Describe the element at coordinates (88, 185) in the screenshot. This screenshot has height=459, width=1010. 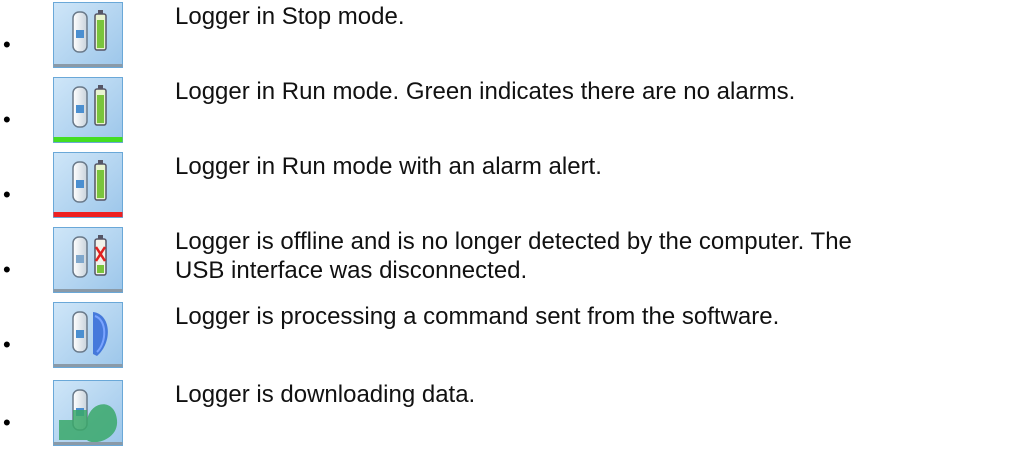
I see `logger-run-alarm-icon` at that location.